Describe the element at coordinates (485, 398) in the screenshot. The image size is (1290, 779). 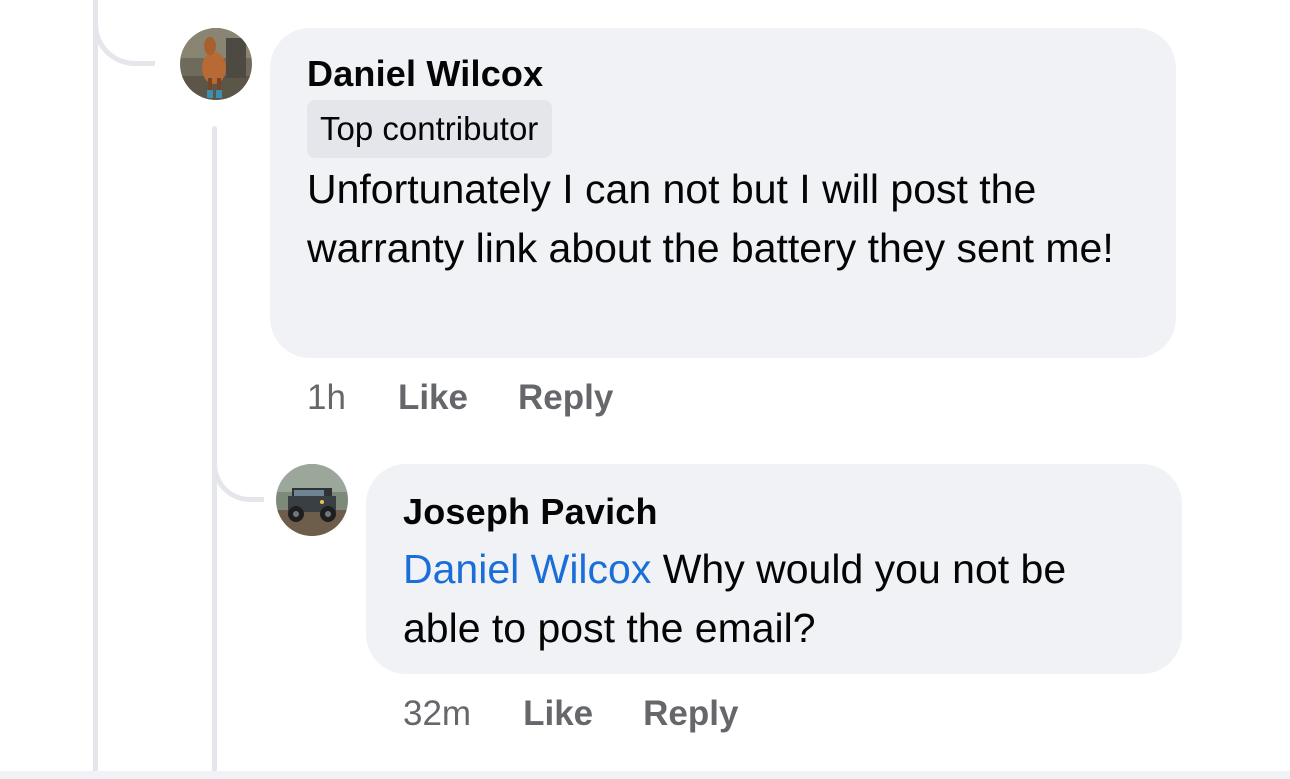
I see `comment-actions: 1h Like Reply` at that location.